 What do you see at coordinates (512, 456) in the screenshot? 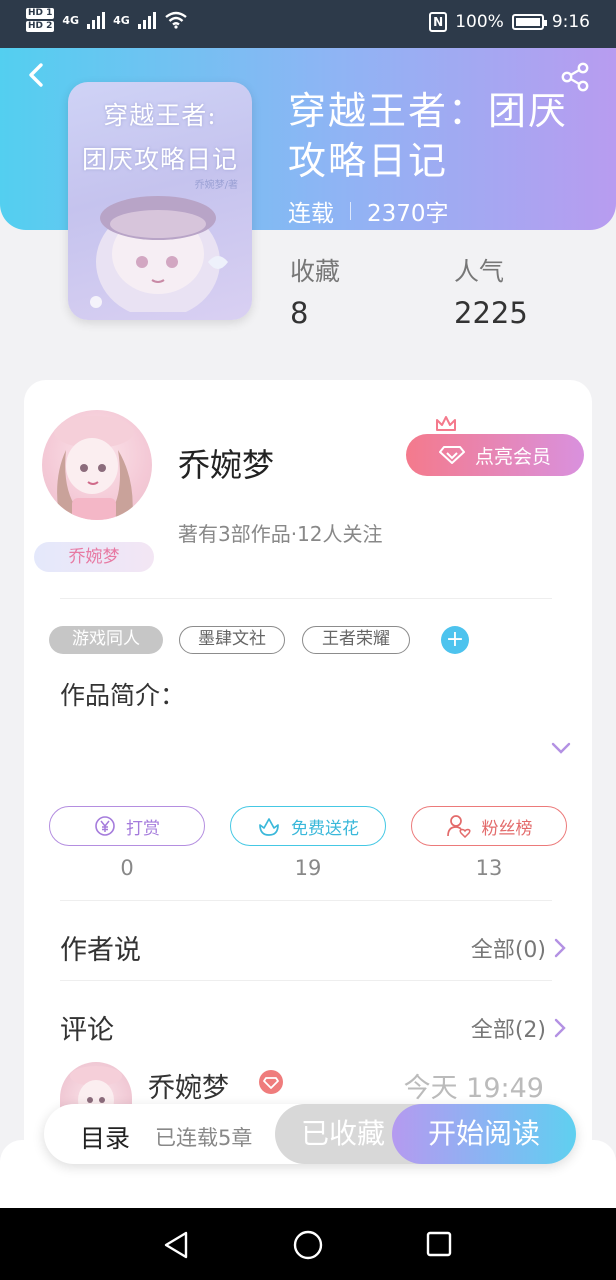
I see `vip-button-label: 点亮会员` at bounding box center [512, 456].